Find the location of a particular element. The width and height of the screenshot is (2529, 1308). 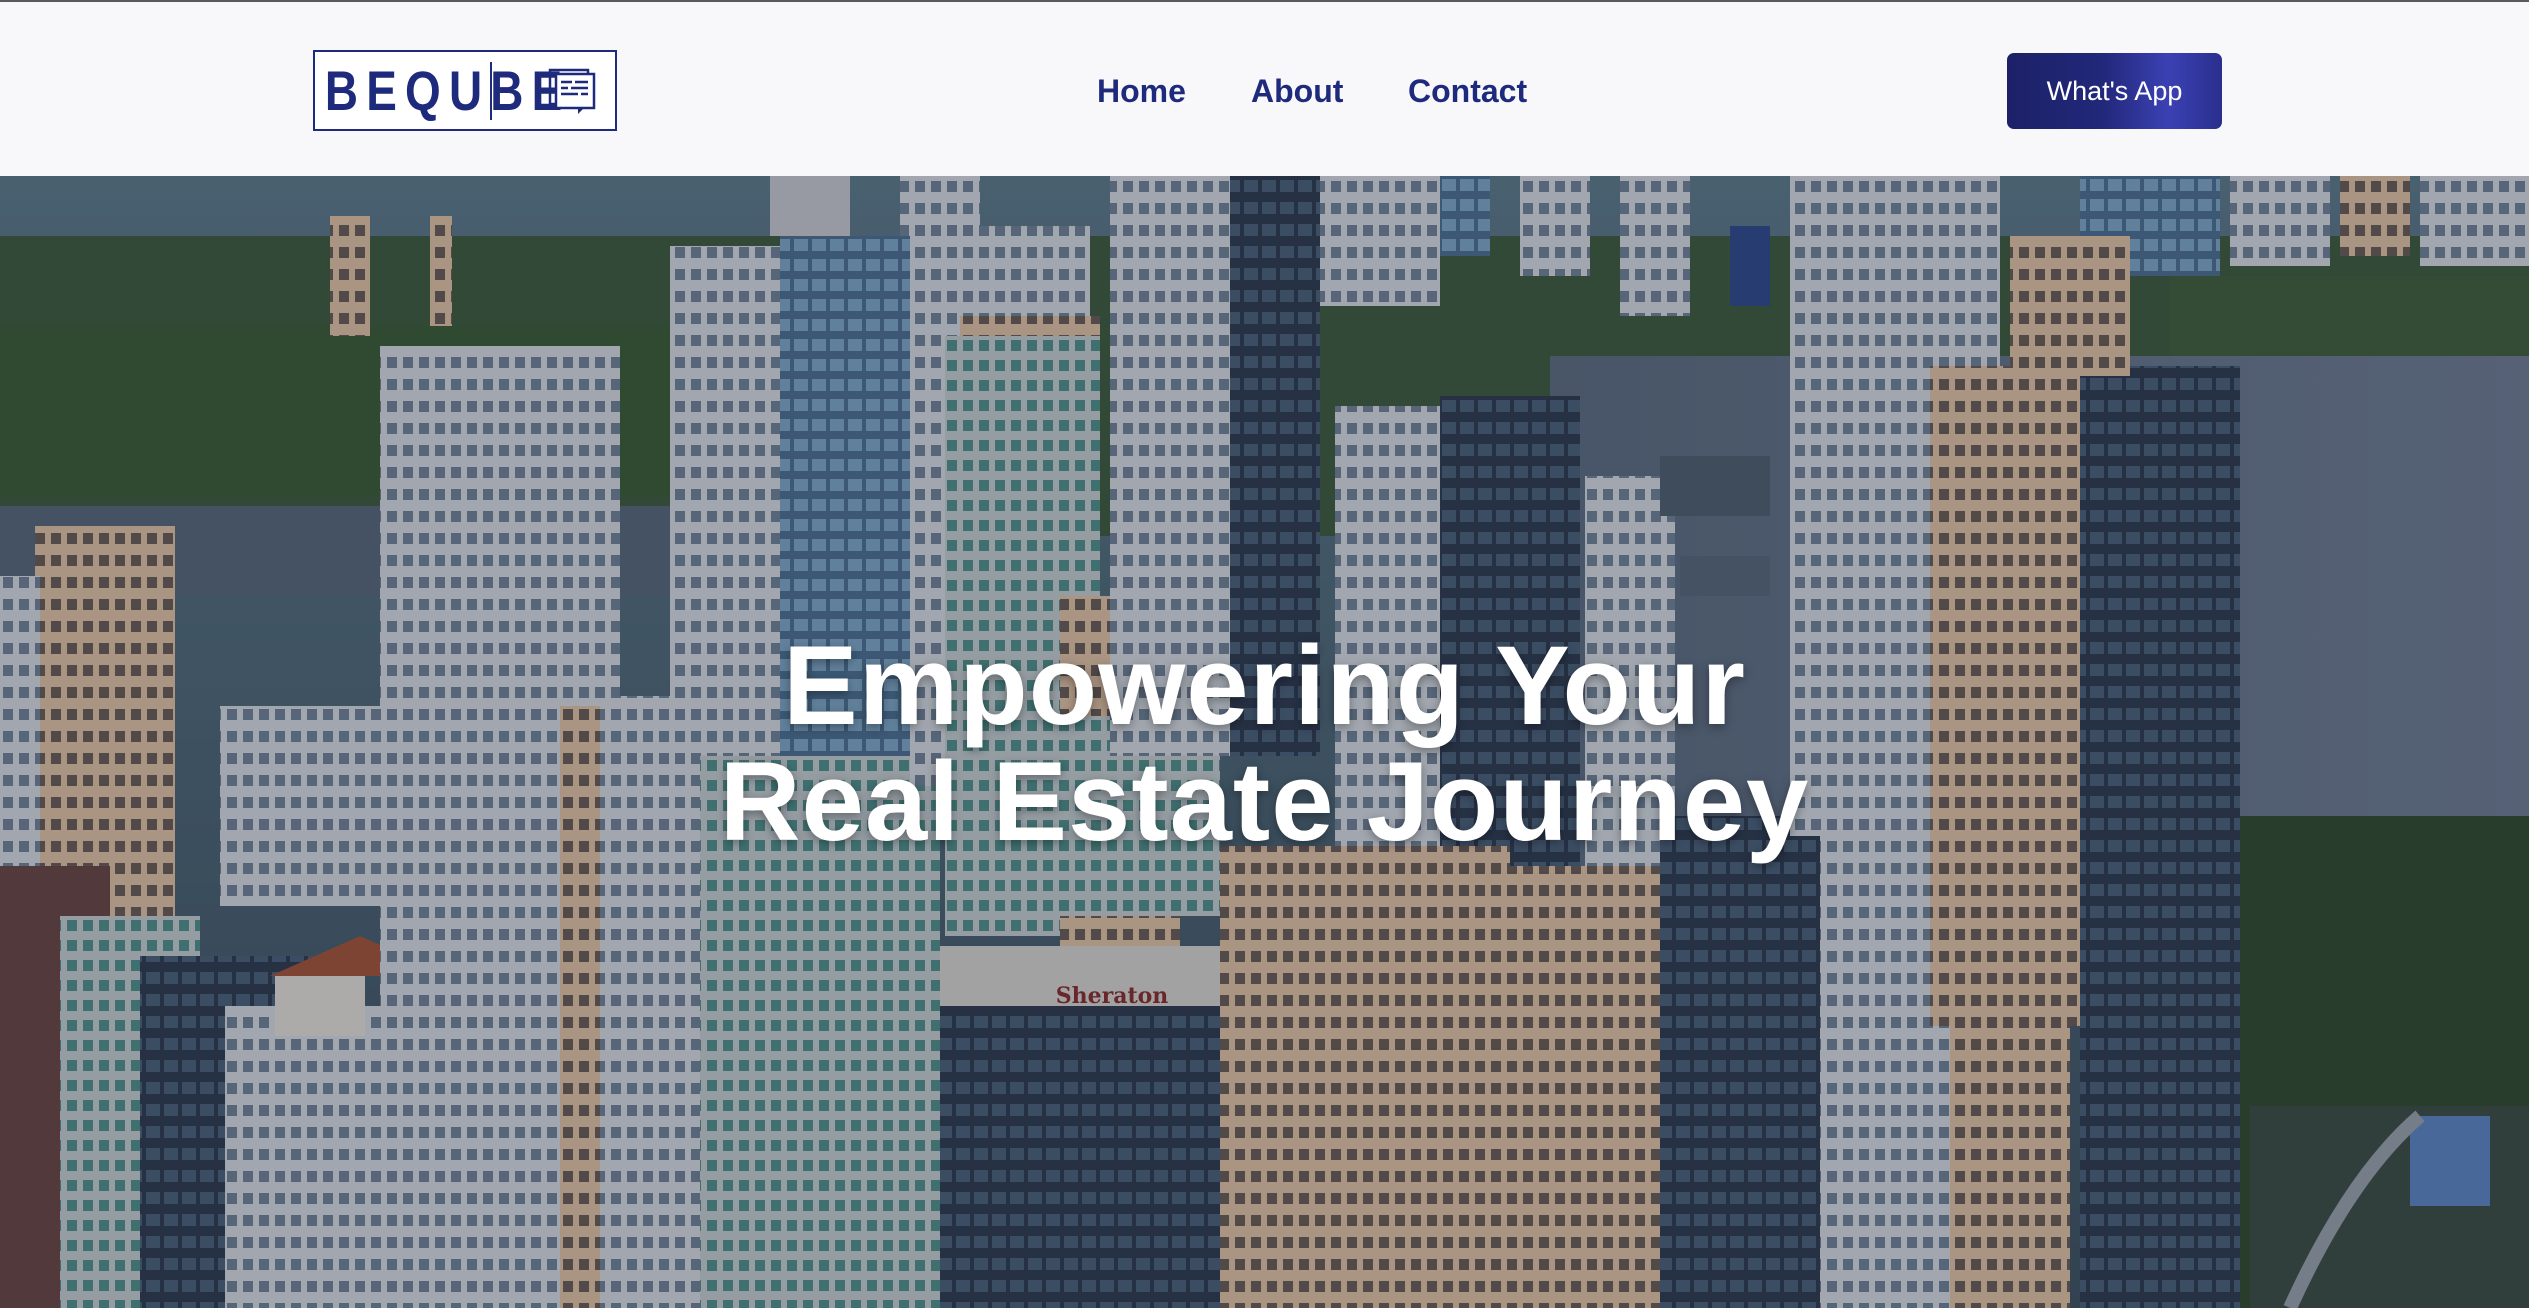

logo-text: BEQUBE is located at coordinates (447, 90).